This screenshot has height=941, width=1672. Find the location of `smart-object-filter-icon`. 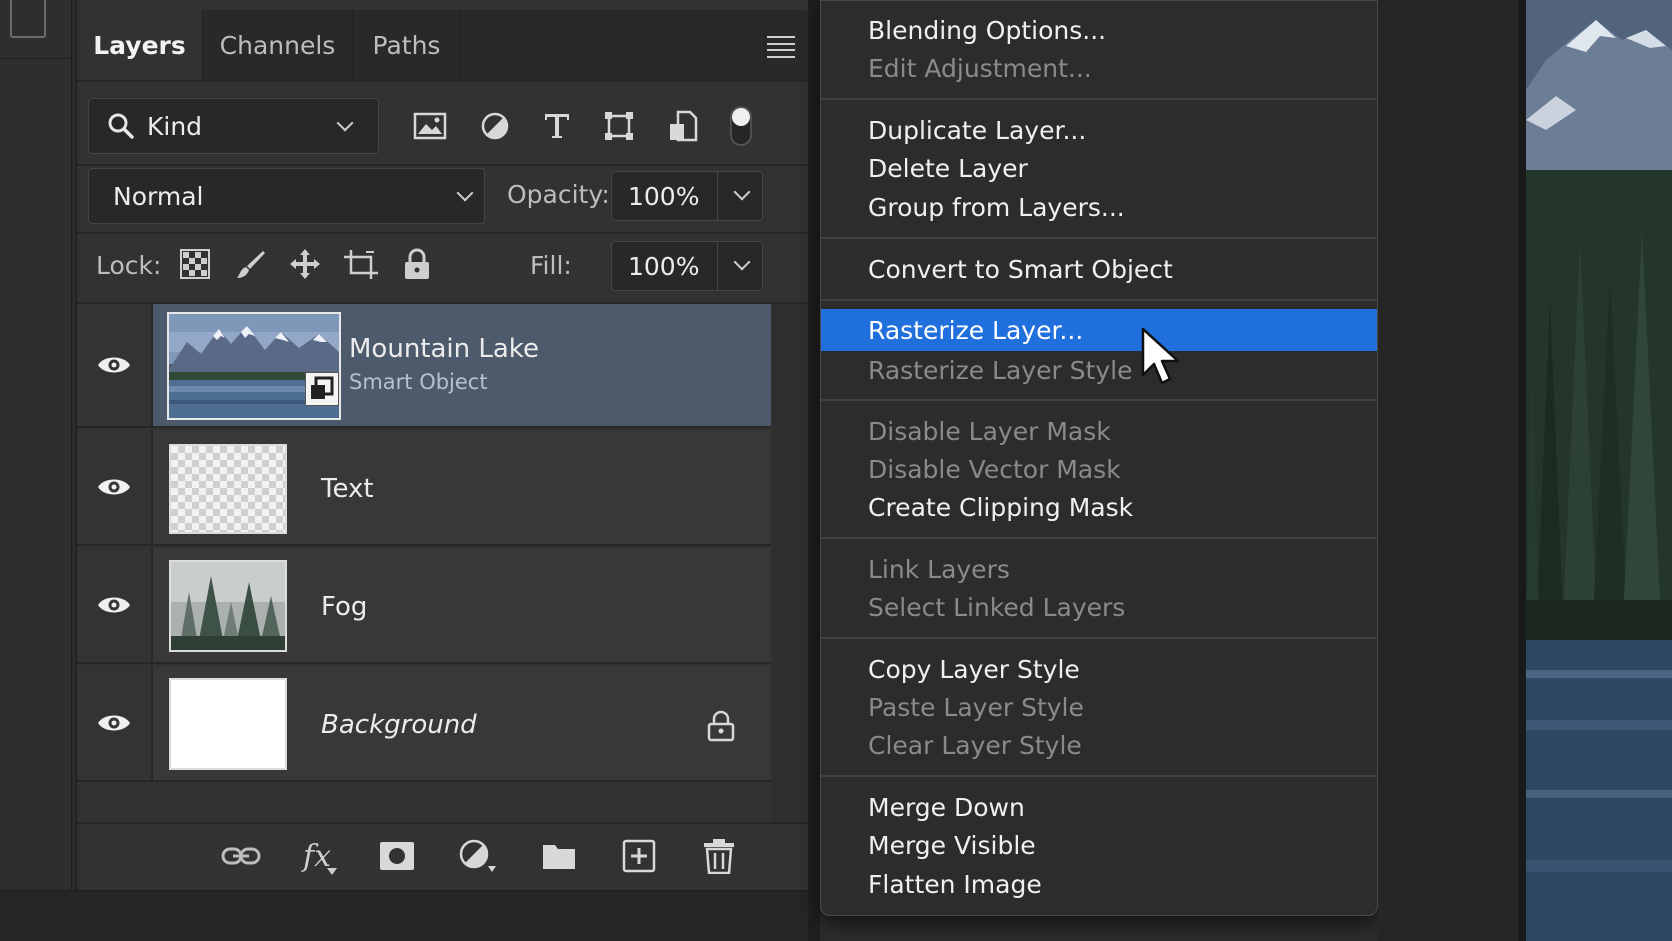

smart-object-filter-icon is located at coordinates (683, 126).